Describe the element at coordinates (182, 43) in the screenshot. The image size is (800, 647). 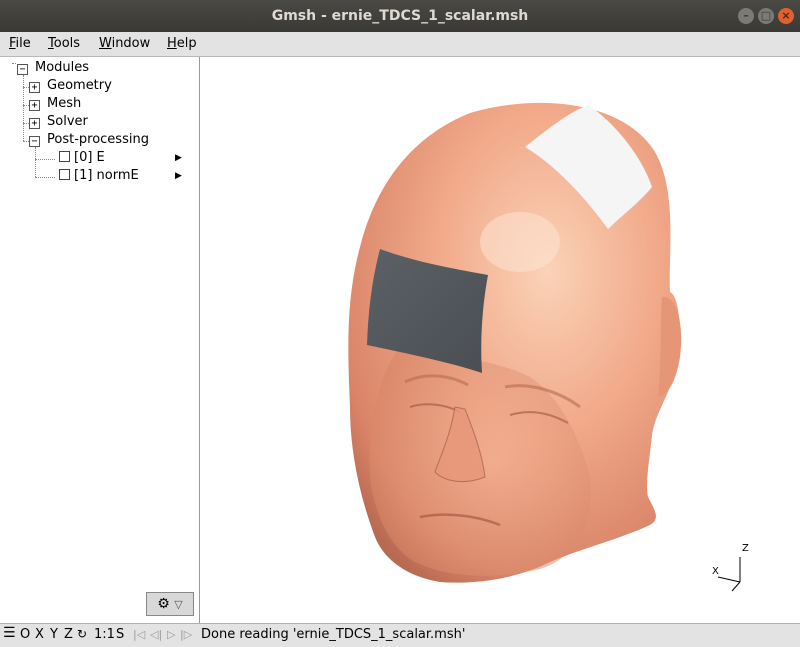
I see `menu-help: Help` at that location.